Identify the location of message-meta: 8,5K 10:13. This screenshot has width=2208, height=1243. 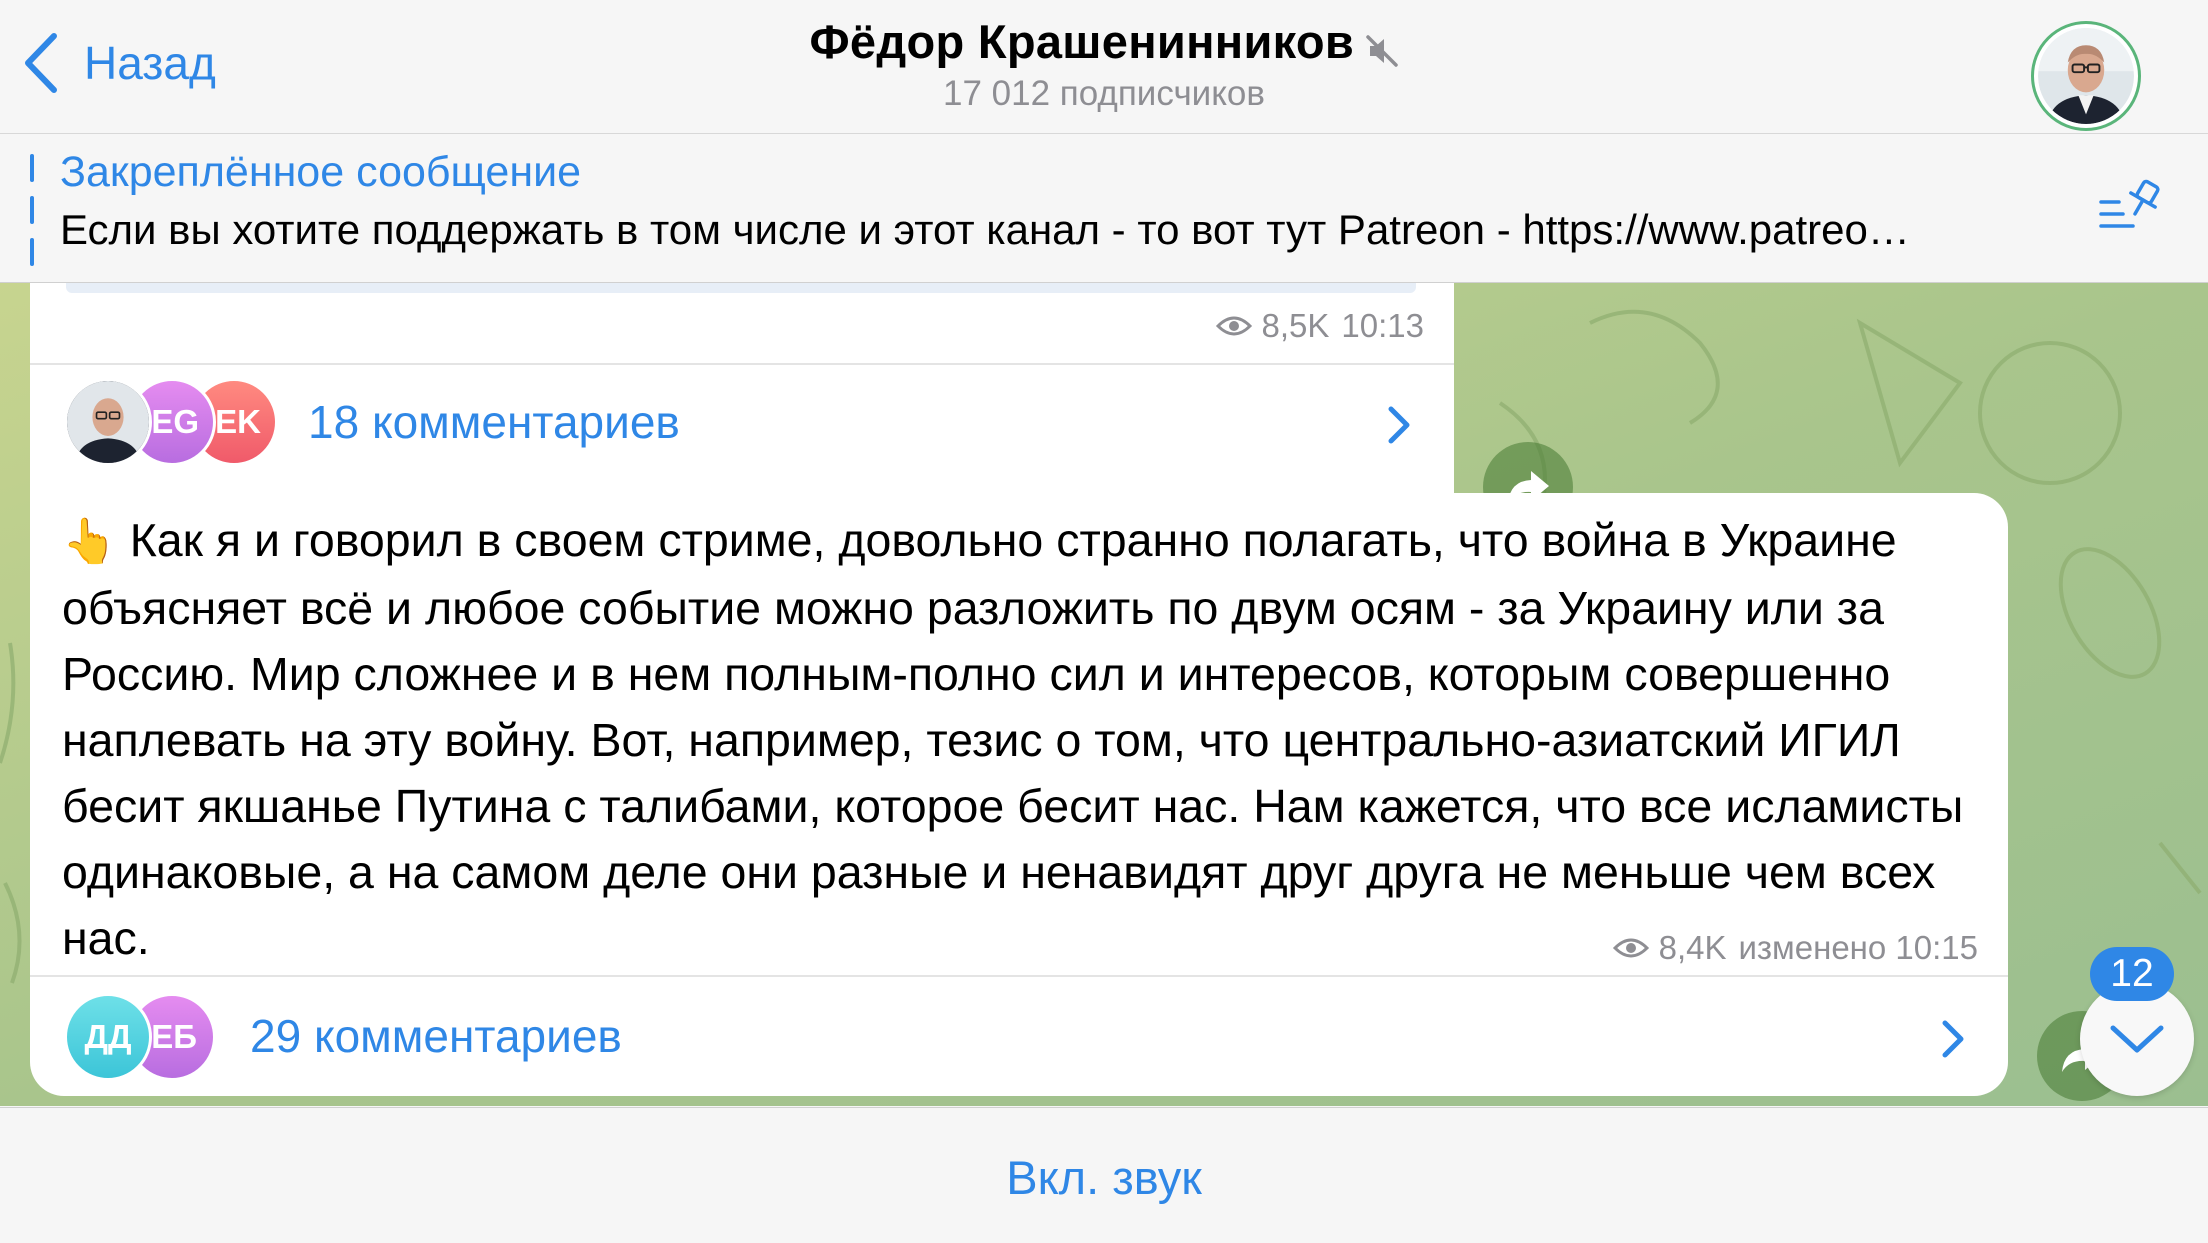
(1319, 326).